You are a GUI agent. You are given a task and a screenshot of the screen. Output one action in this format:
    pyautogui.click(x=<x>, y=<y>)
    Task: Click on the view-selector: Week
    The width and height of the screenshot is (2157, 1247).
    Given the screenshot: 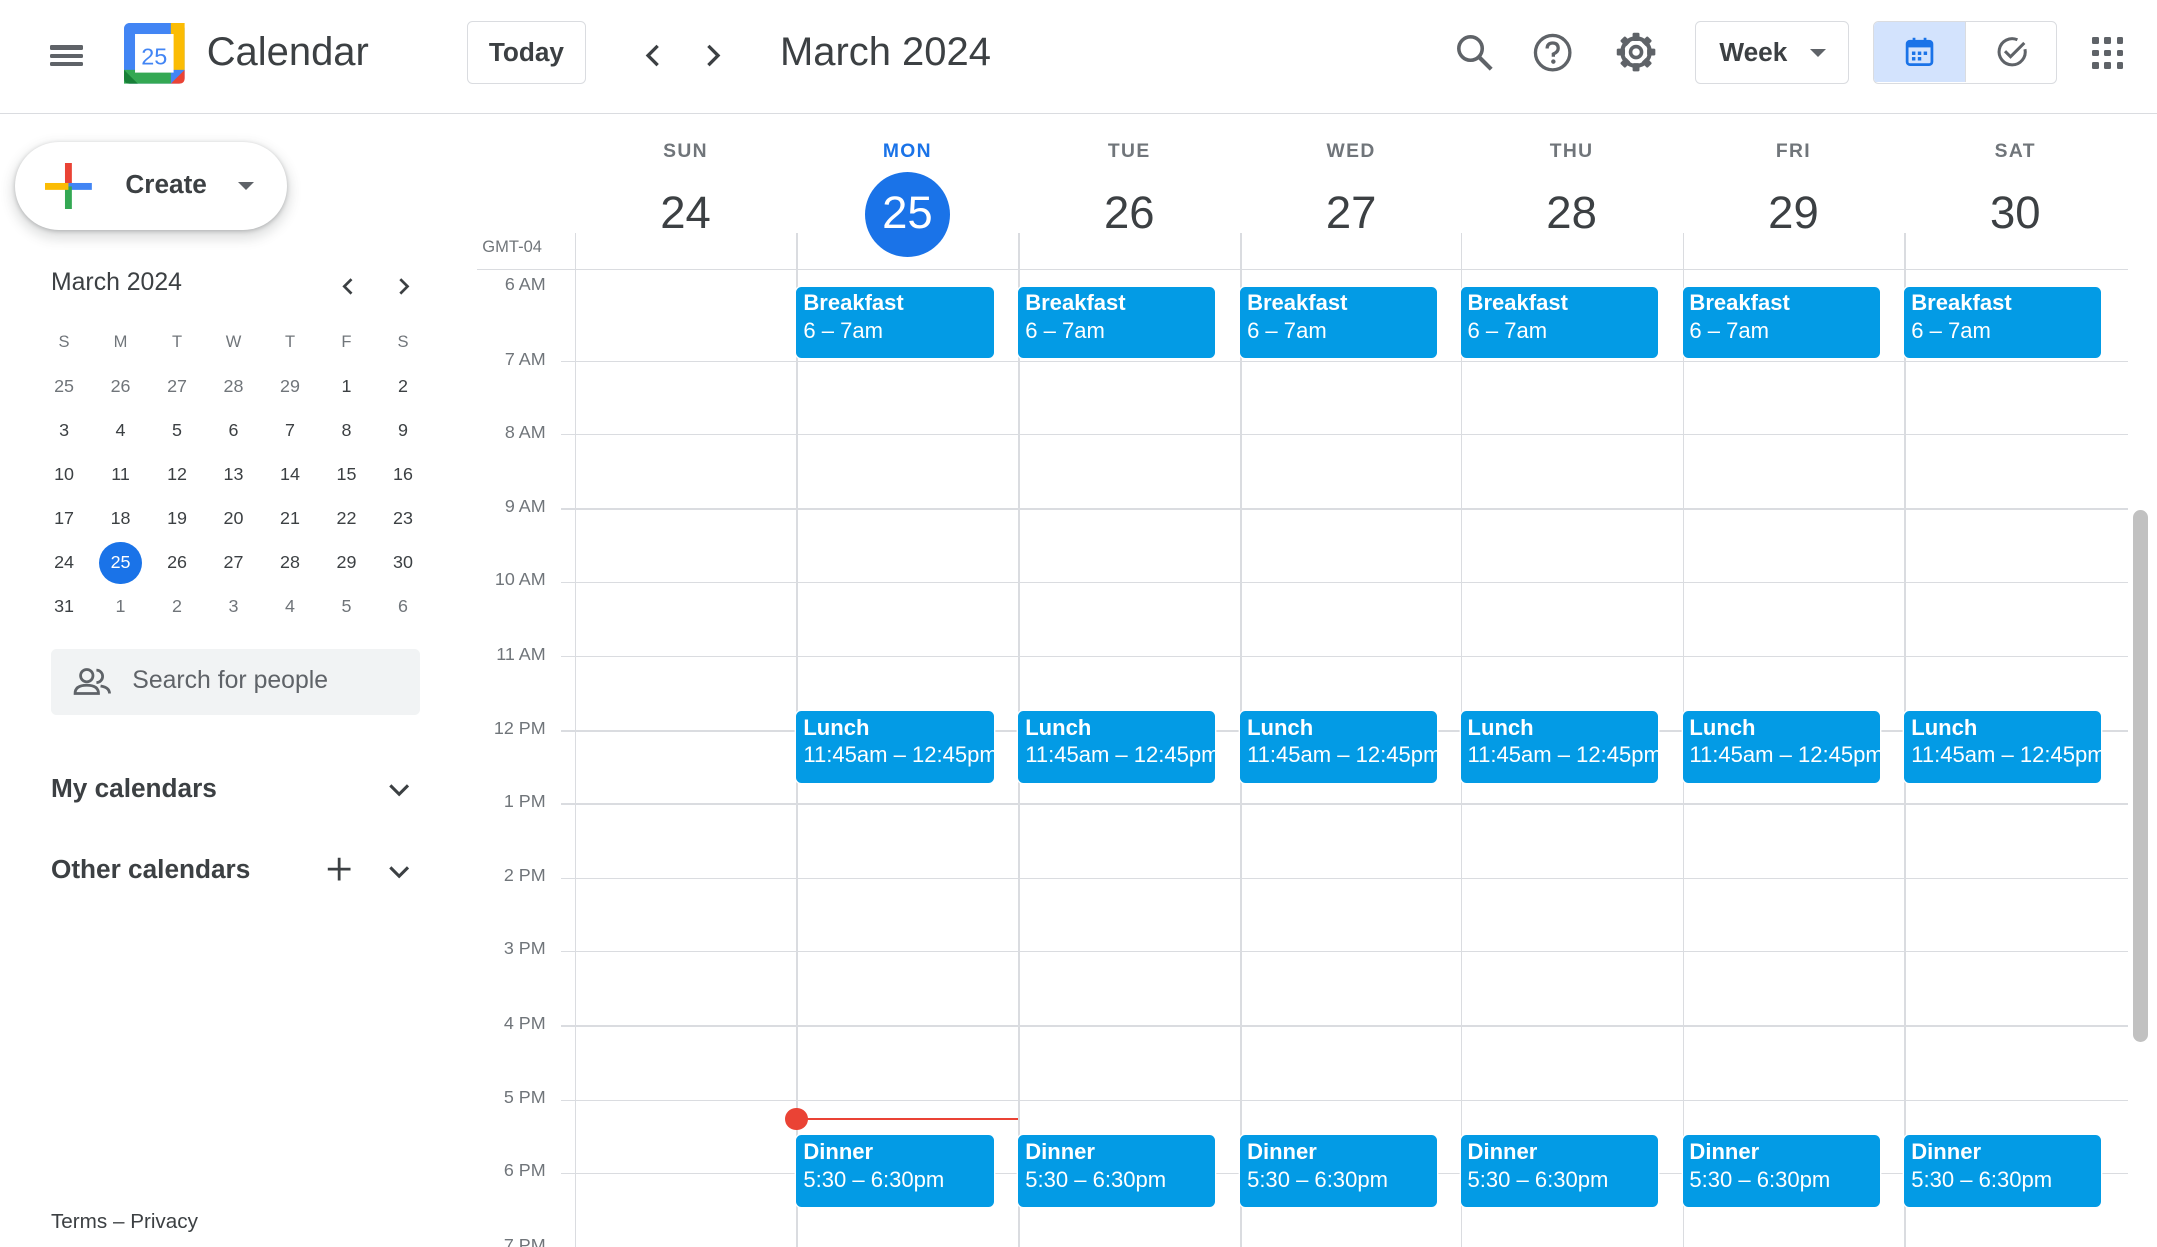 What is the action you would take?
    pyautogui.click(x=1772, y=52)
    